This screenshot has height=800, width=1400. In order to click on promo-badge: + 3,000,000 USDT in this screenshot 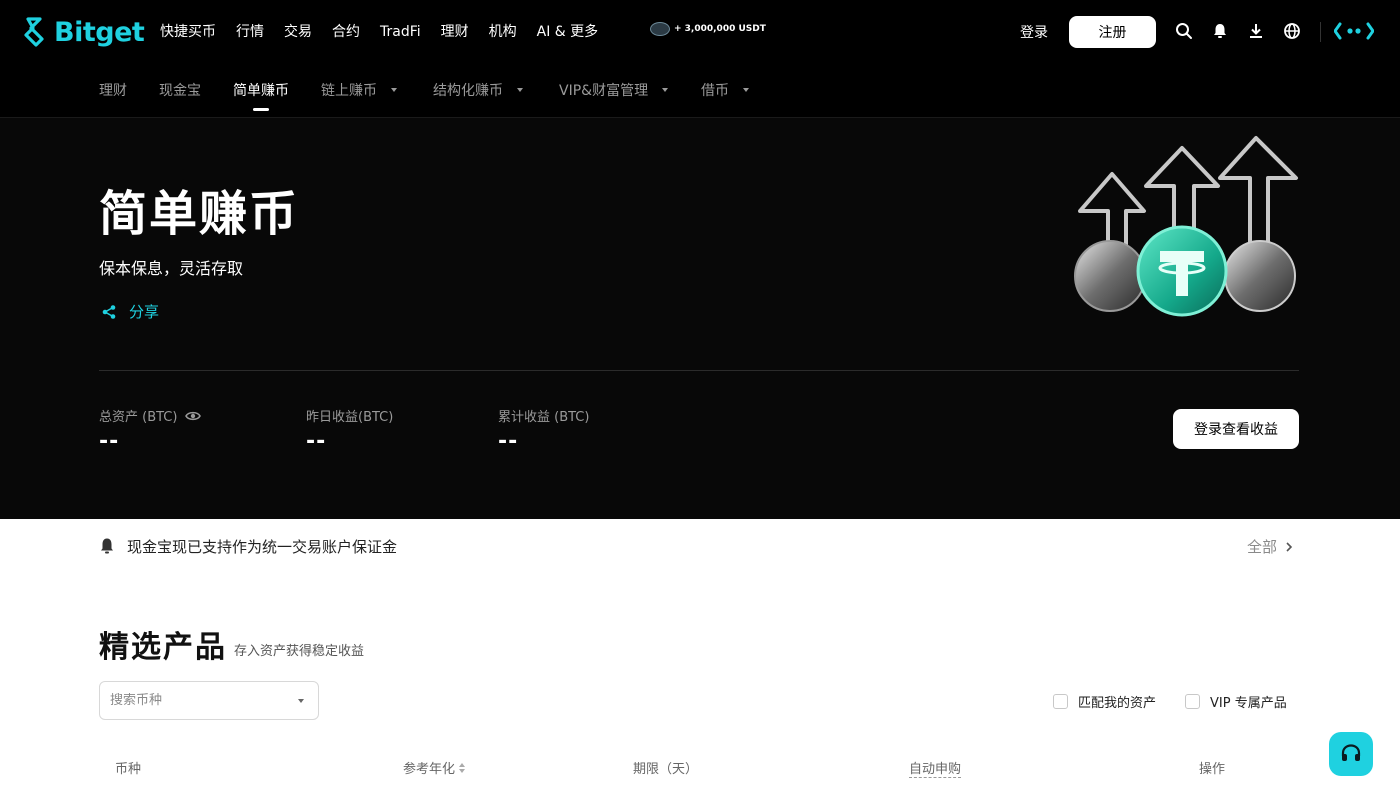, I will do `click(708, 29)`.